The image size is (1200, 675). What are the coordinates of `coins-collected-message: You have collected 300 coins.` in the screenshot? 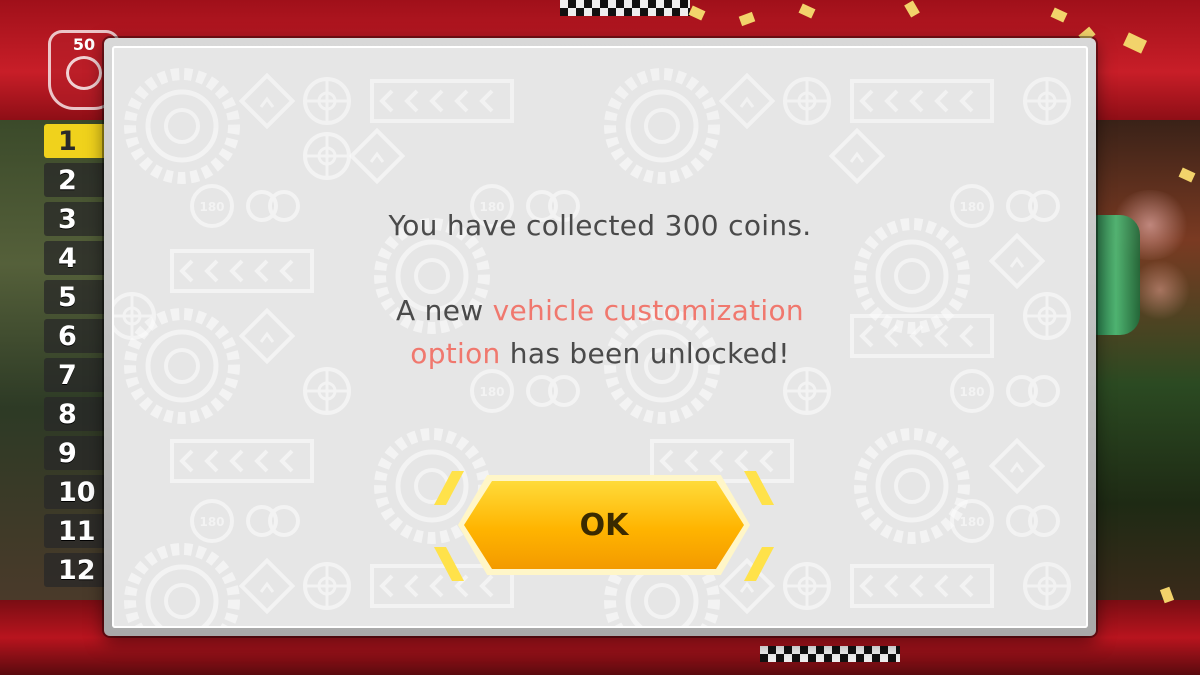 It's located at (600, 225).